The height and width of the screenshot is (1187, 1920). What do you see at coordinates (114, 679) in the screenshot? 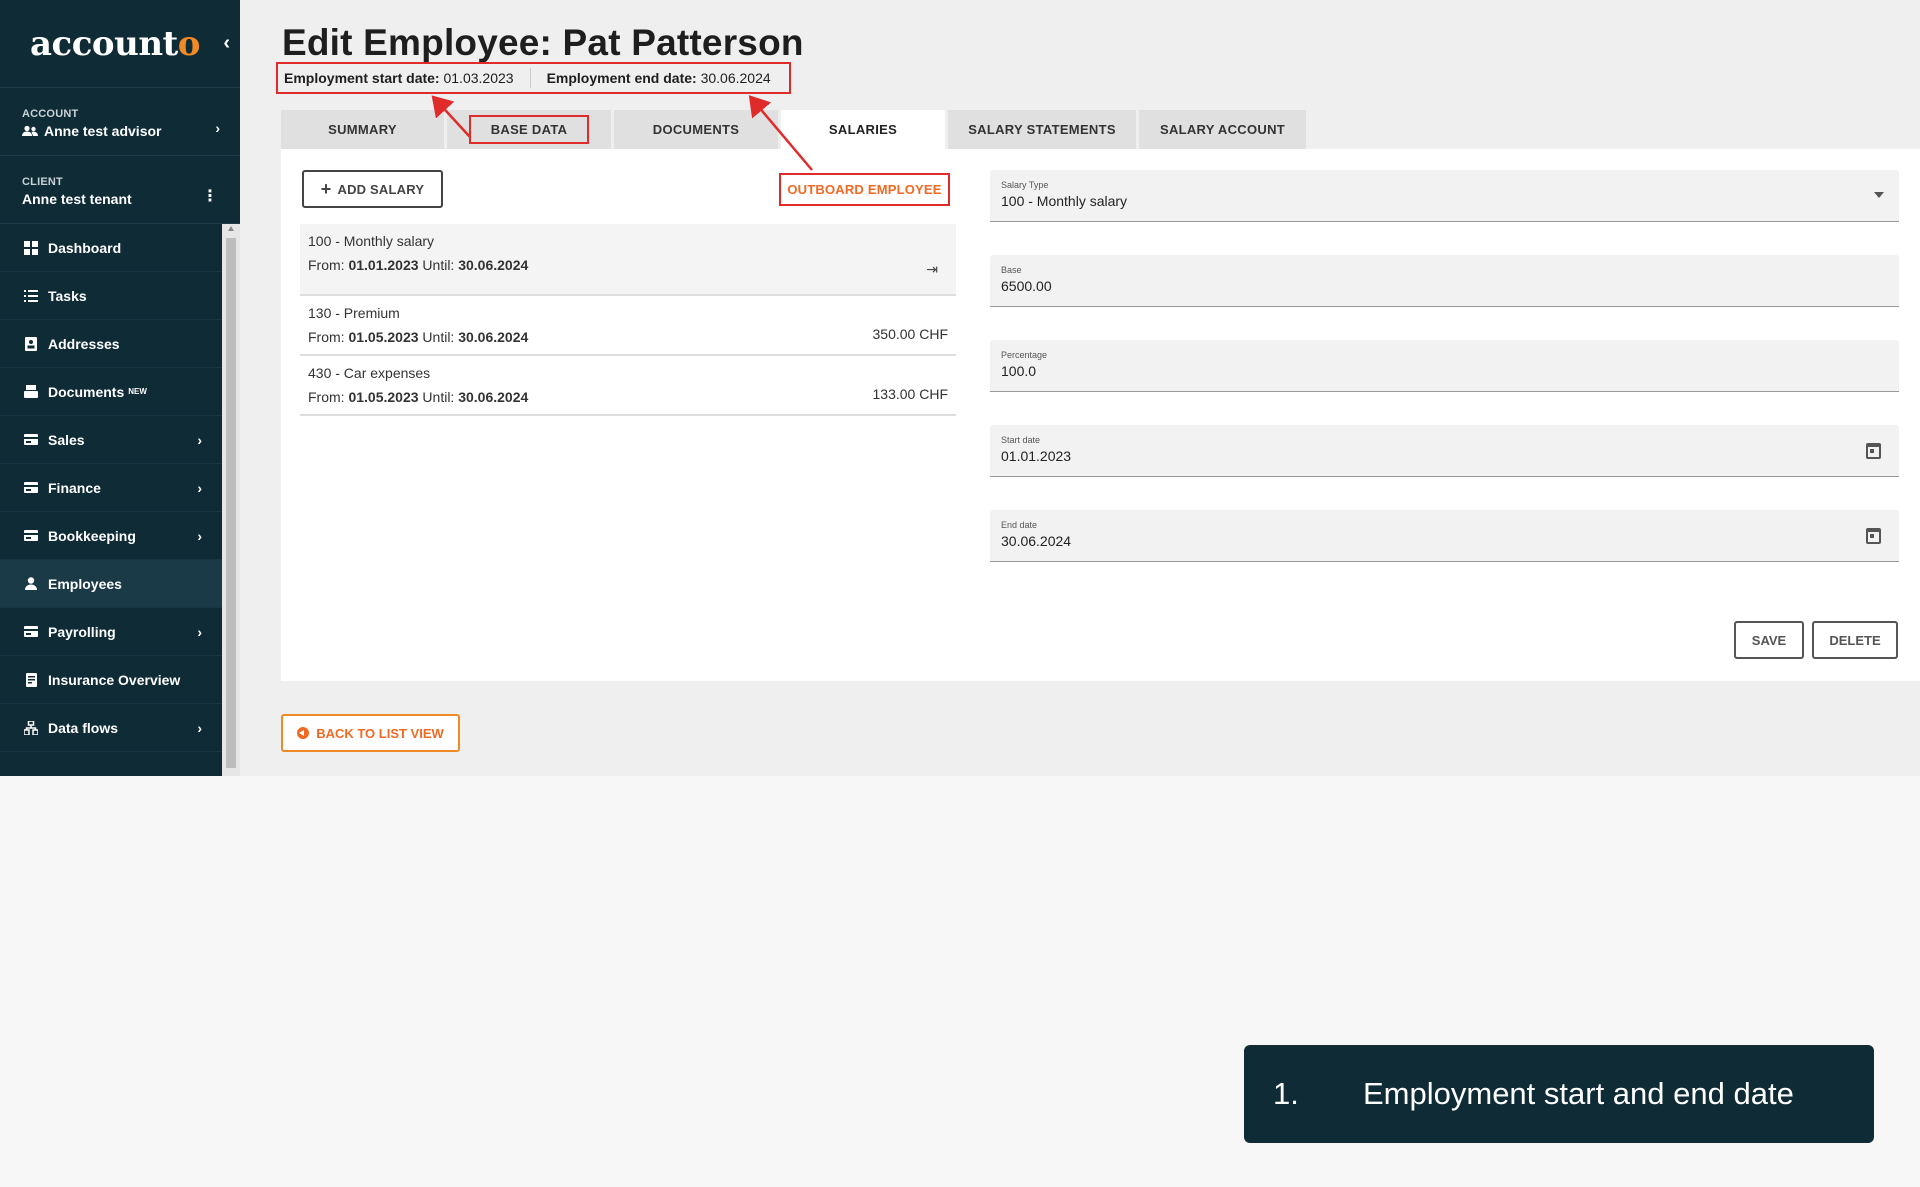
I see `sidebar-item-label: Insurance Overview` at bounding box center [114, 679].